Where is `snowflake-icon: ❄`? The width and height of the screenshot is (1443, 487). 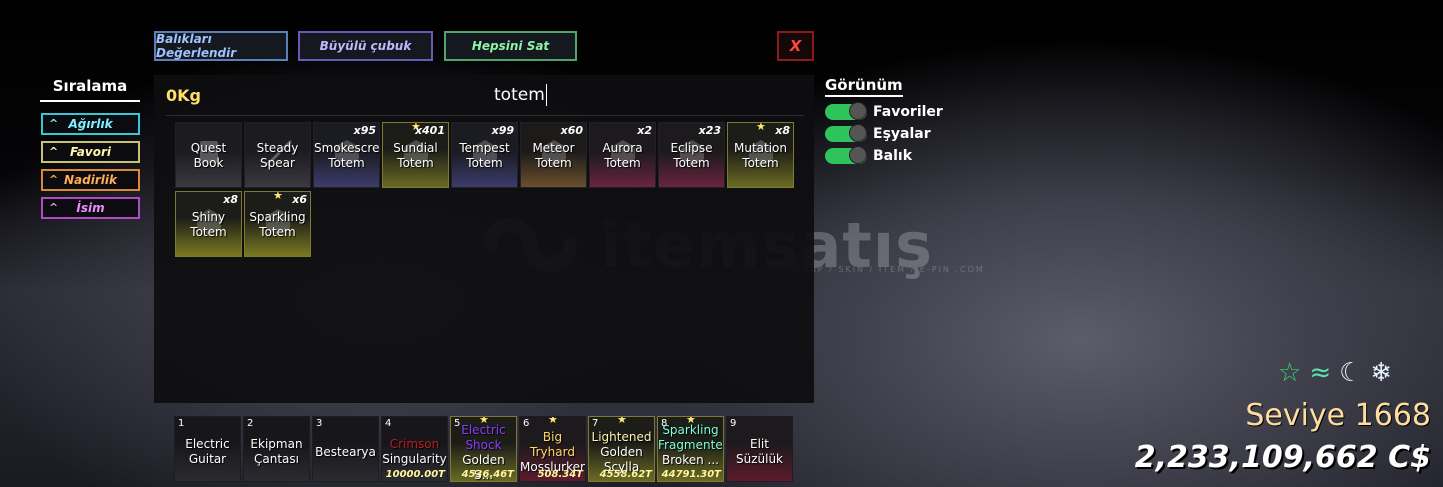
snowflake-icon: ❄ is located at coordinates (1381, 373).